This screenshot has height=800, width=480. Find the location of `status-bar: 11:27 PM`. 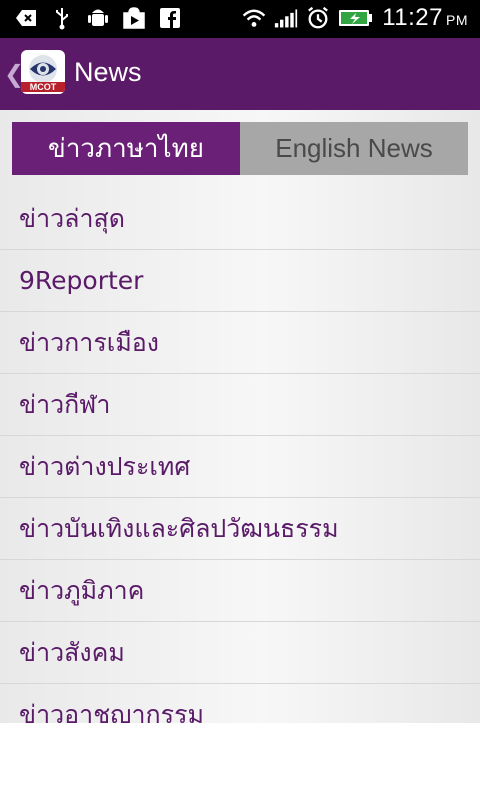

status-bar: 11:27 PM is located at coordinates (240, 19).